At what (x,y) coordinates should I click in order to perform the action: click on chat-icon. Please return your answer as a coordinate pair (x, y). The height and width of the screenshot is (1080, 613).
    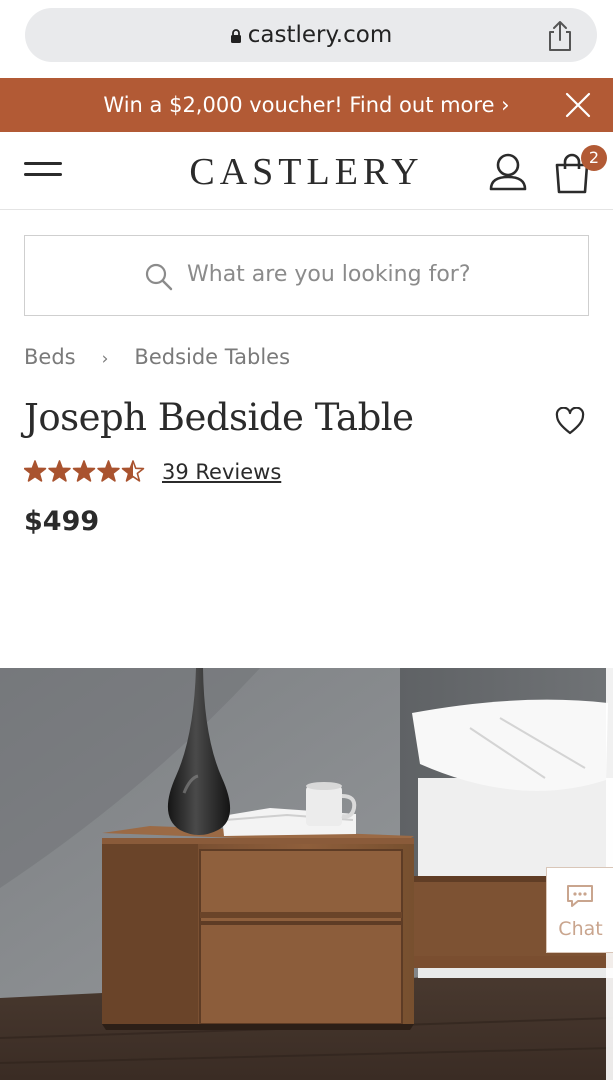
    Looking at the image, I should click on (580, 896).